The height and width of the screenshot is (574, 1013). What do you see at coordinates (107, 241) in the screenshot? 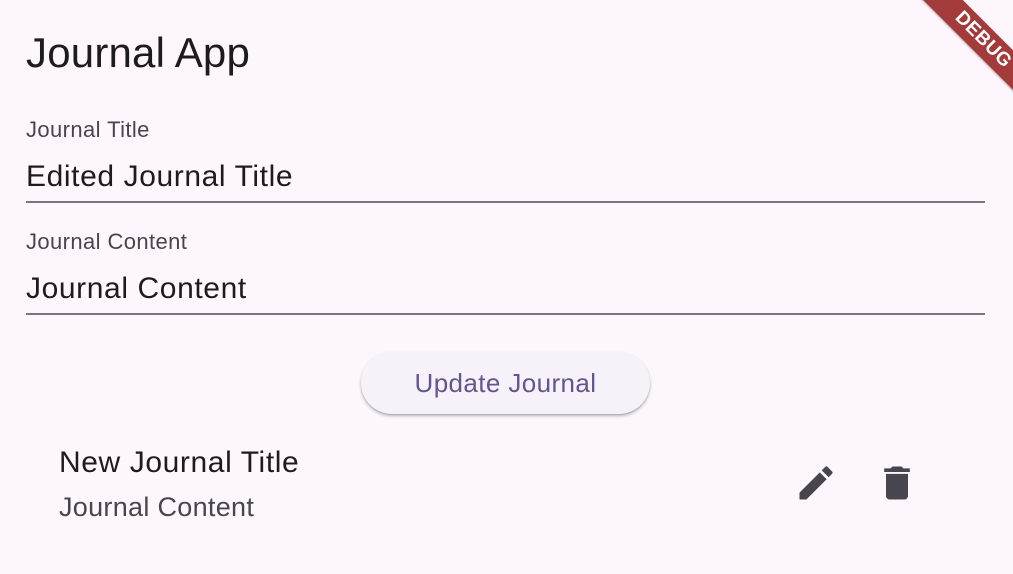
I see `journal-content-label: Journal Content` at bounding box center [107, 241].